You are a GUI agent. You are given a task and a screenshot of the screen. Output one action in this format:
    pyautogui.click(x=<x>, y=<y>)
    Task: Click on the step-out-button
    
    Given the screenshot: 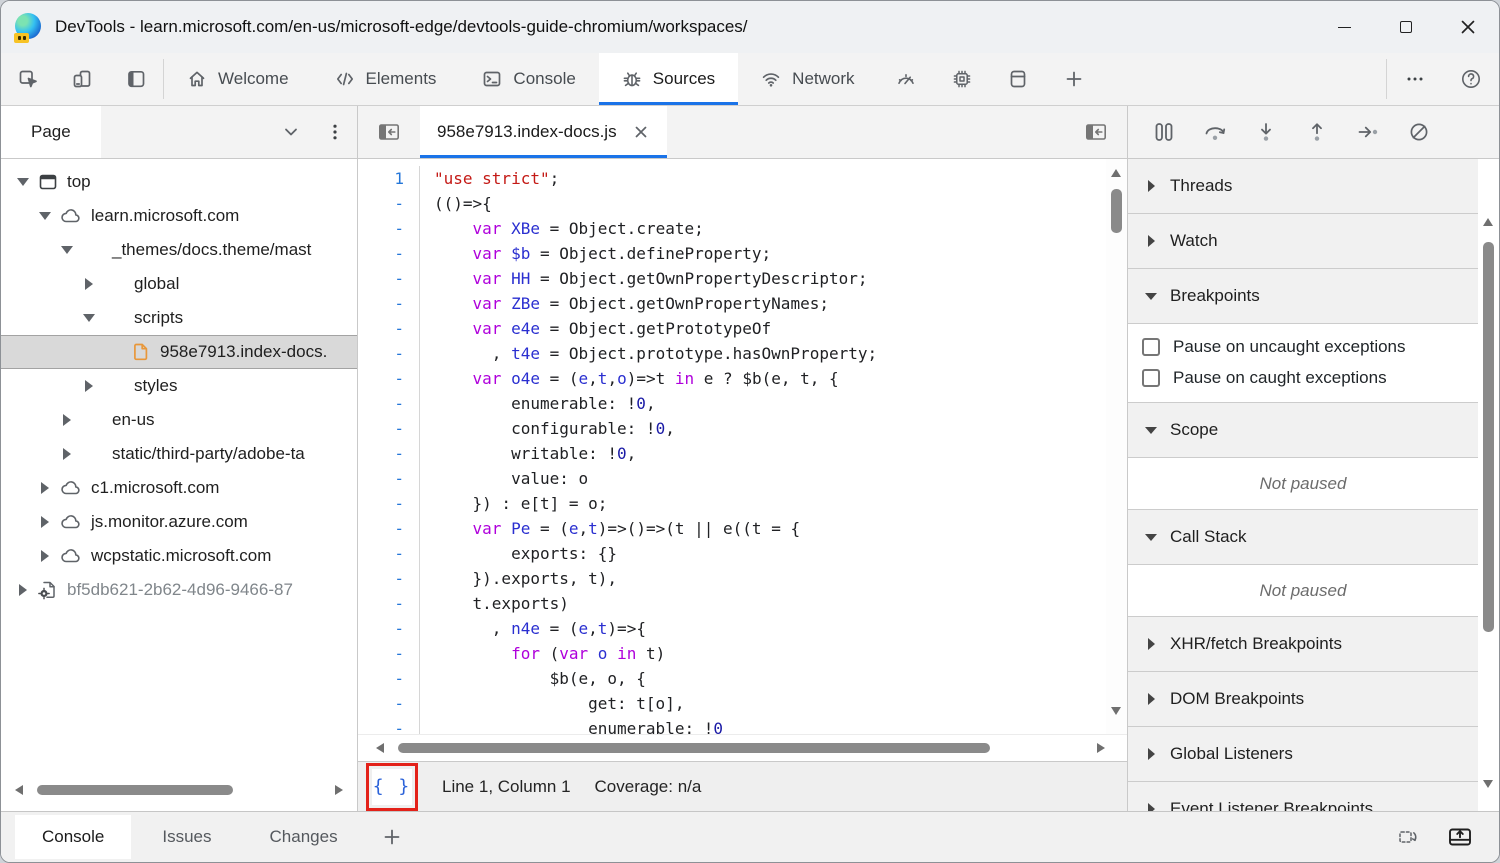 What is the action you would take?
    pyautogui.click(x=1316, y=132)
    